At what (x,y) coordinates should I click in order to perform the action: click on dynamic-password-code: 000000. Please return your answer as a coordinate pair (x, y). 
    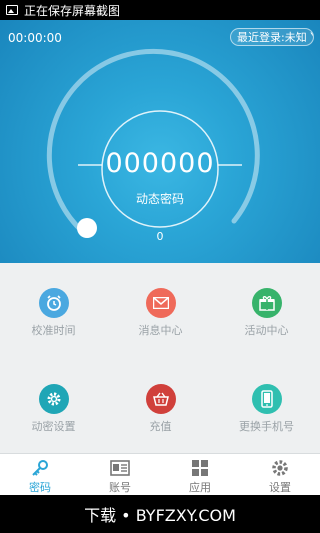
    Looking at the image, I should click on (160, 163).